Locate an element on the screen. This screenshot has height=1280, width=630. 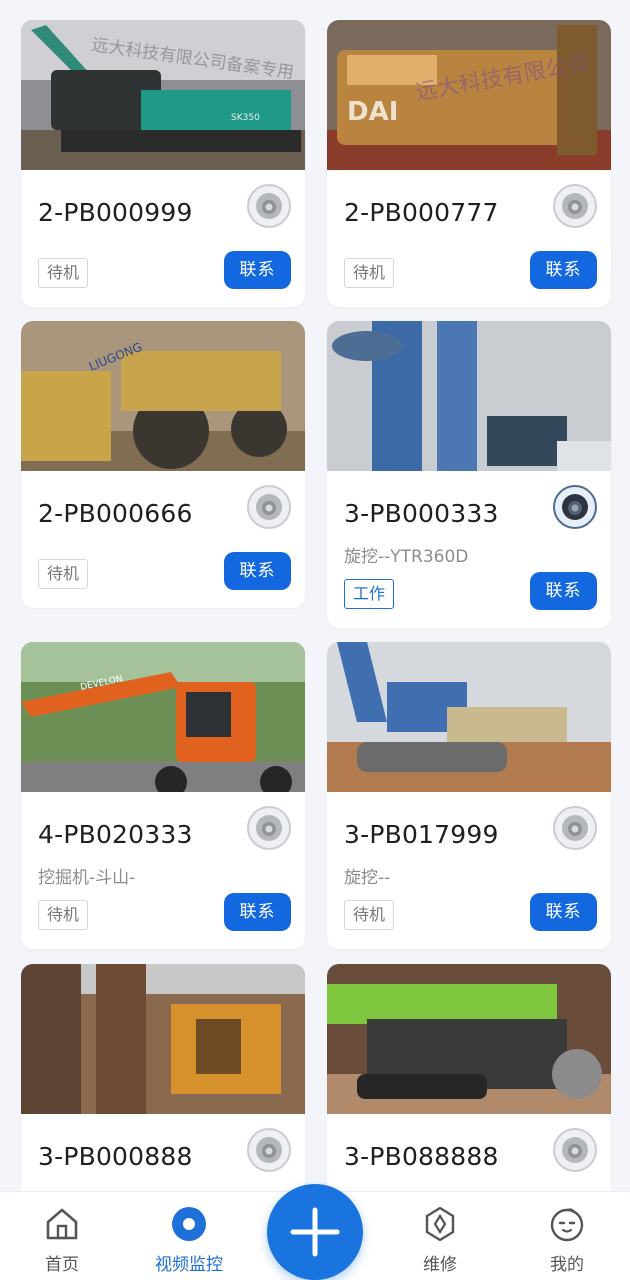
nav-repair: 维修 is located at coordinates (440, 1236).